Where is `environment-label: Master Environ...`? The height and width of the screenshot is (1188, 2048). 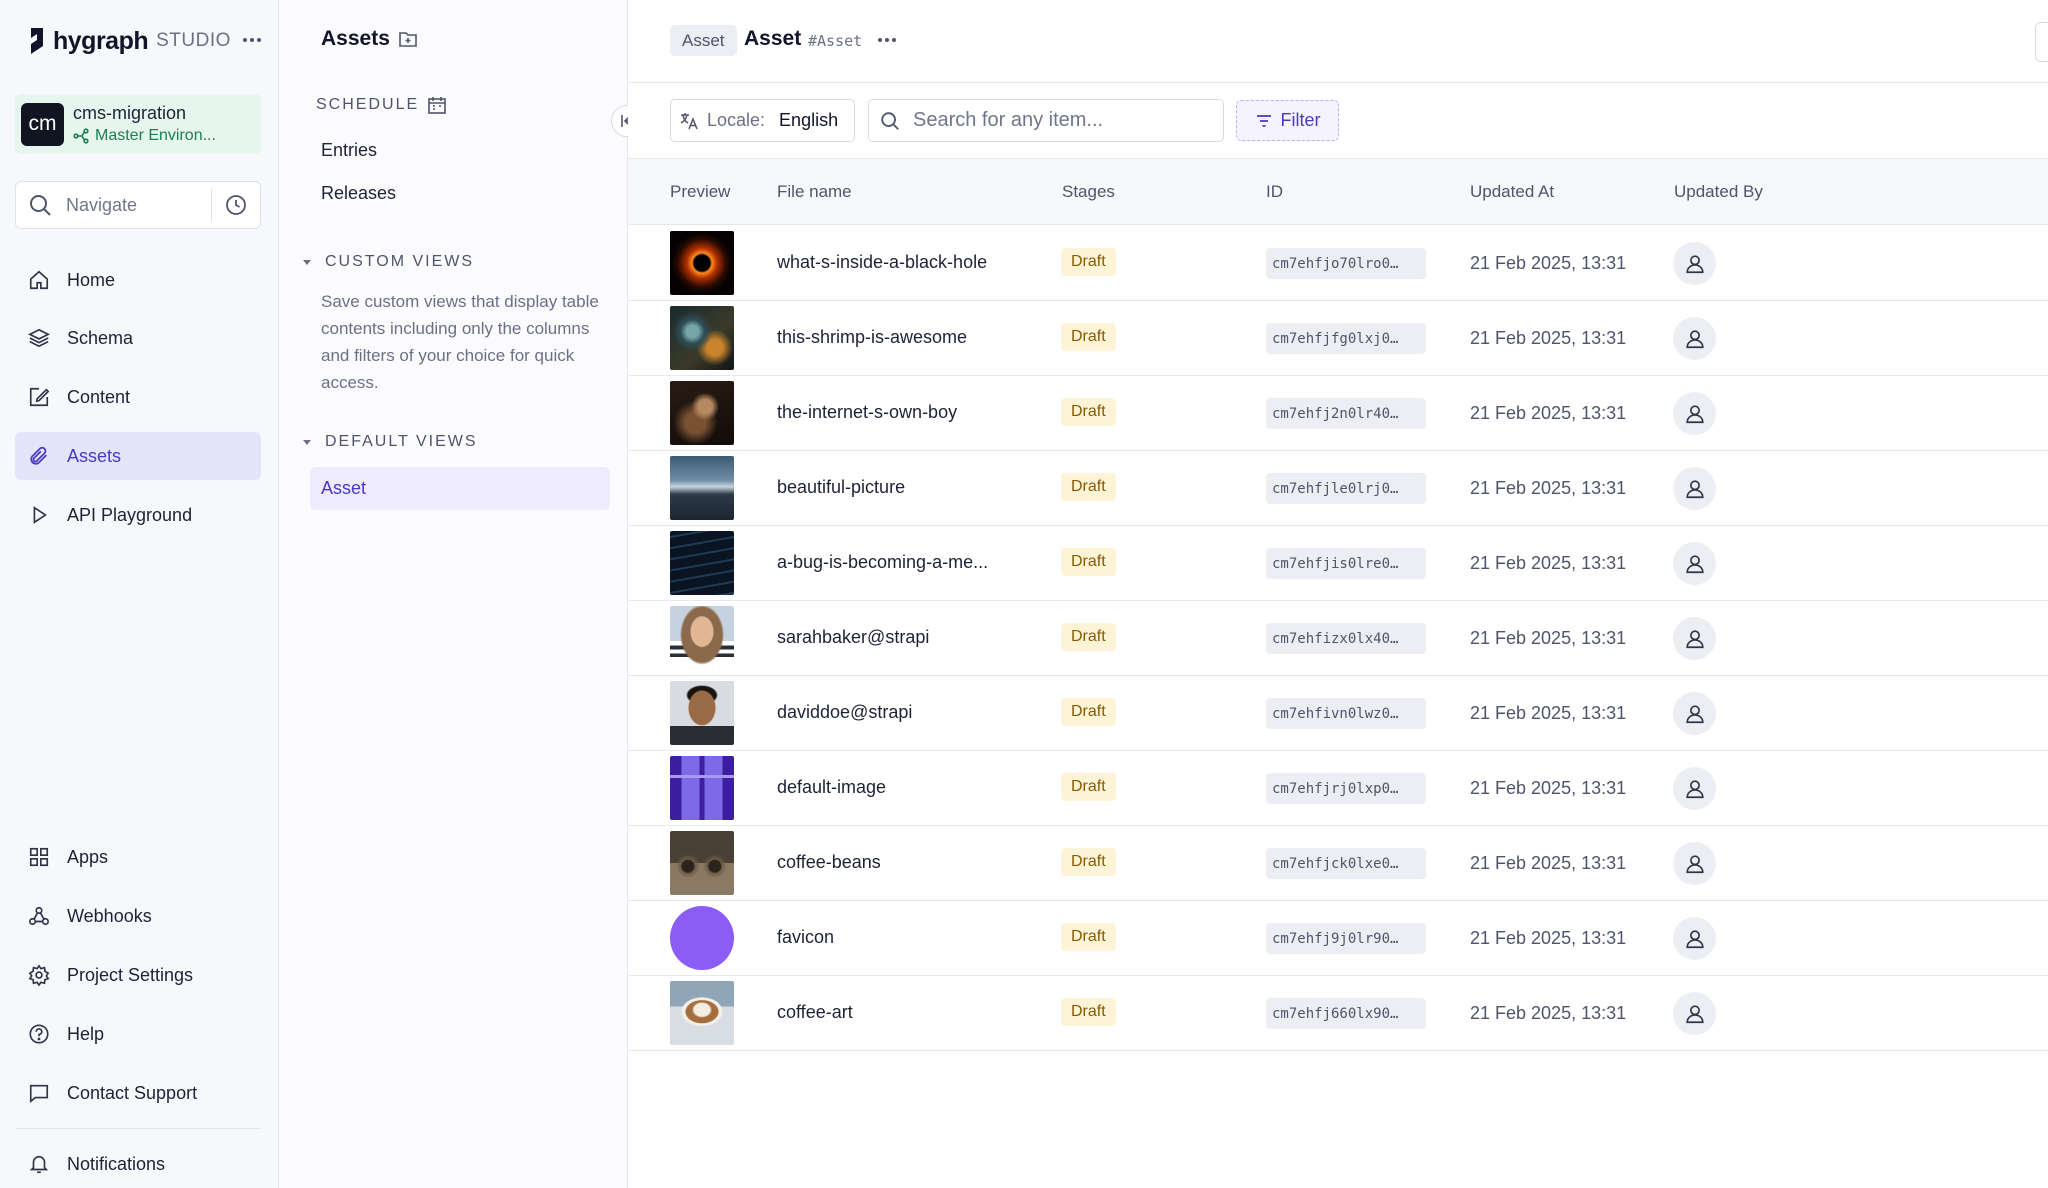
environment-label: Master Environ... is located at coordinates (144, 136).